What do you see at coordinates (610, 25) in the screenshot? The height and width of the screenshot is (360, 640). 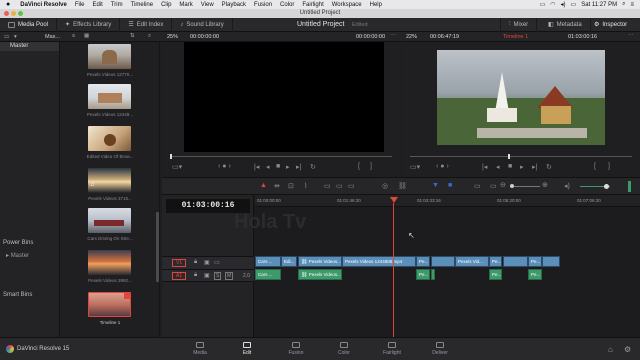 I see `inspector-button: ⚙ Inspector` at bounding box center [610, 25].